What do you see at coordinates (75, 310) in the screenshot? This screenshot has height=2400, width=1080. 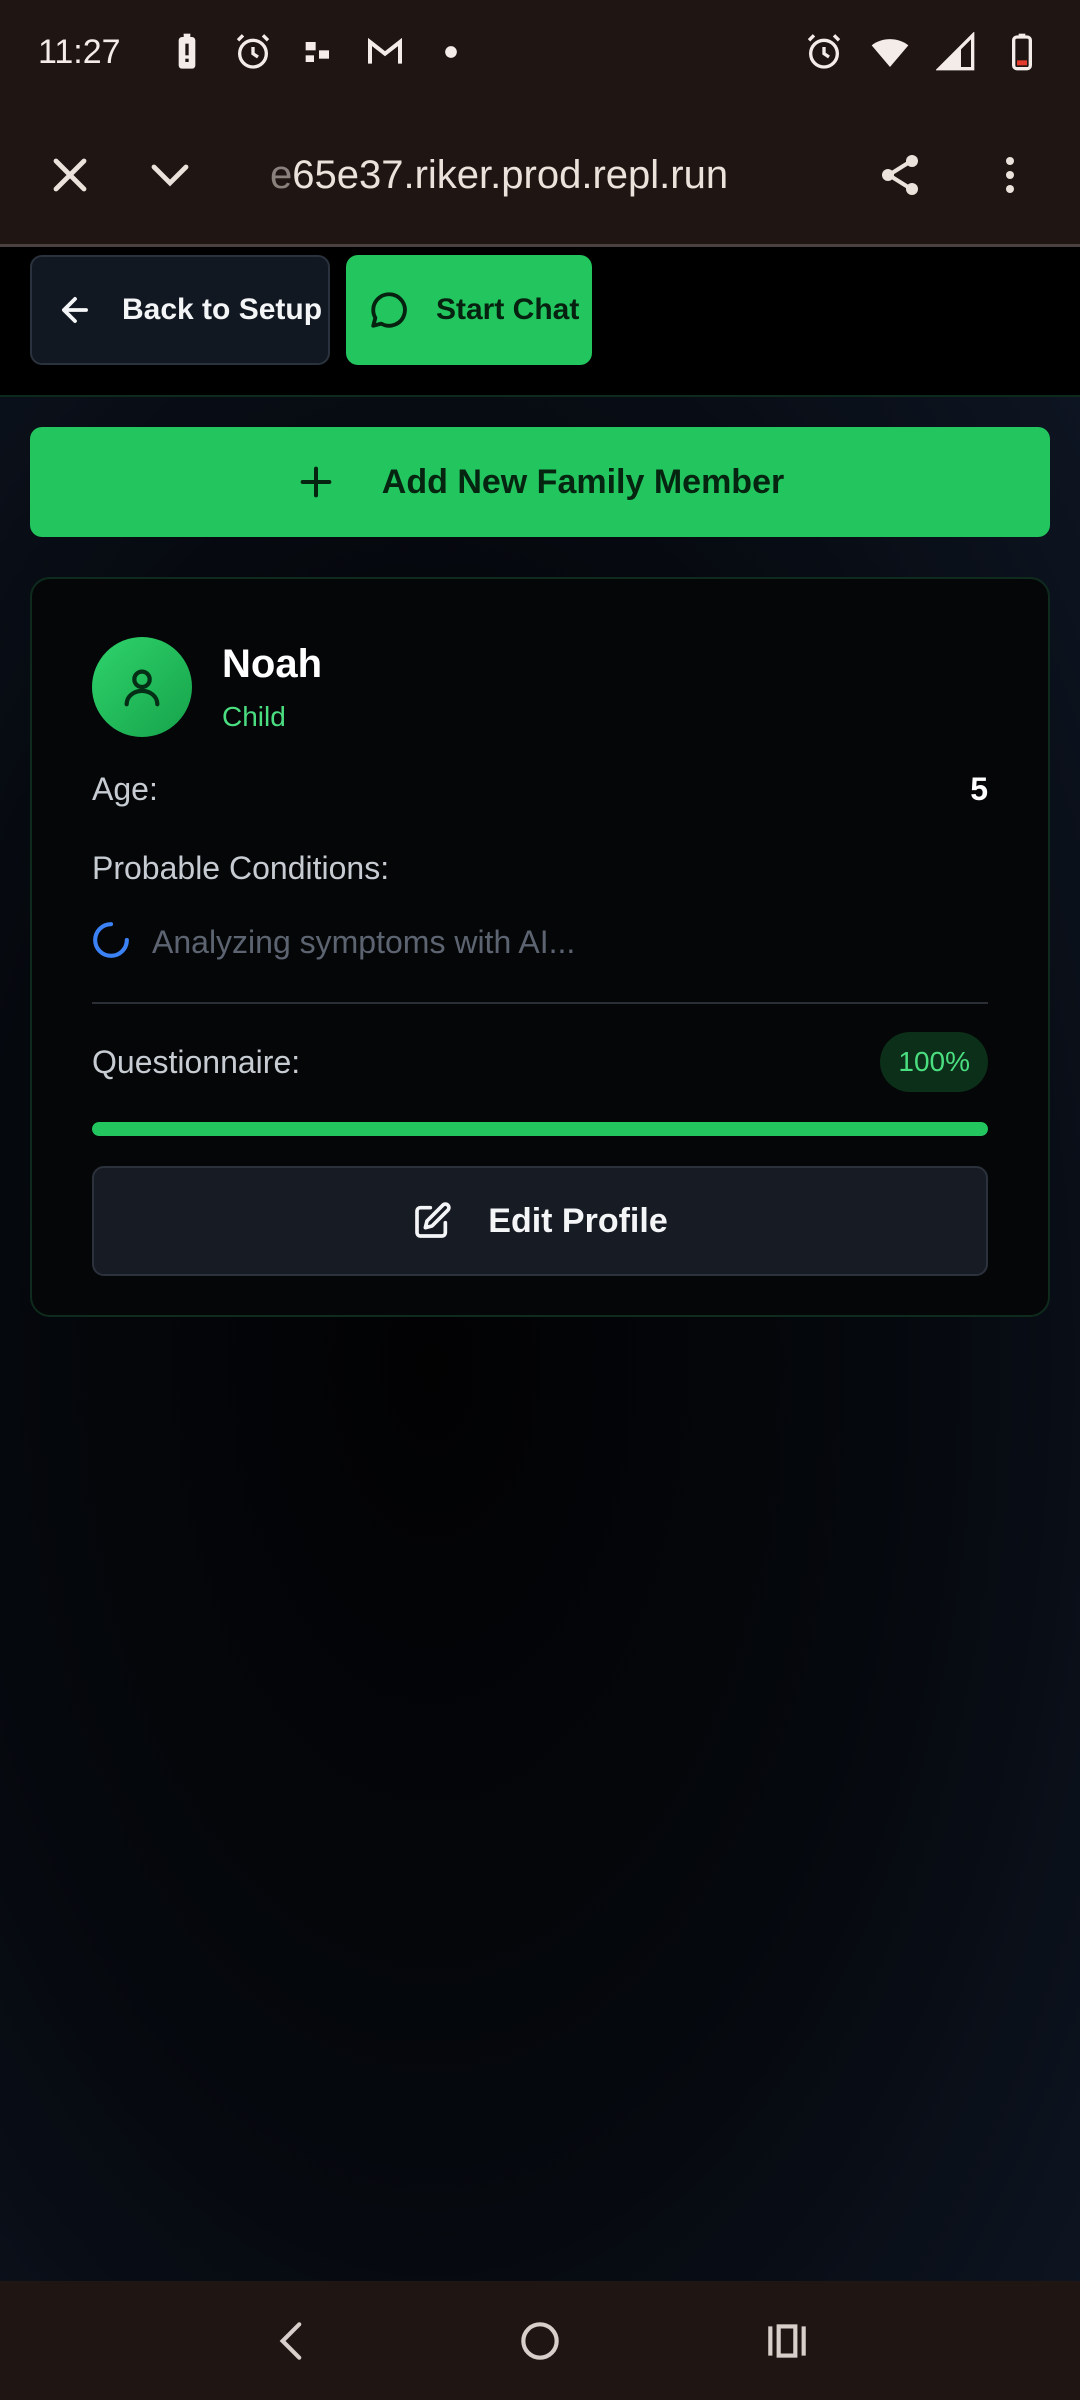 I see `arrow-left-icon` at bounding box center [75, 310].